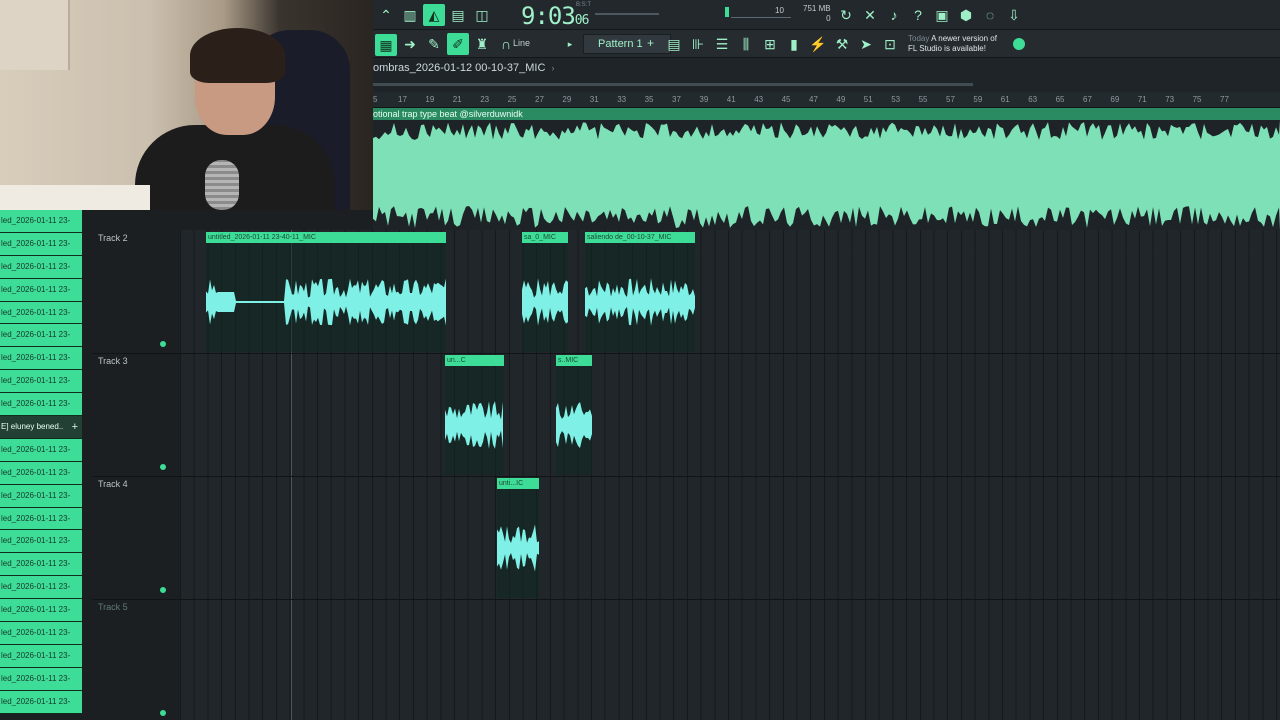 This screenshot has width=1280, height=720. Describe the element at coordinates (222, 185) in the screenshot. I see `microphone` at that location.